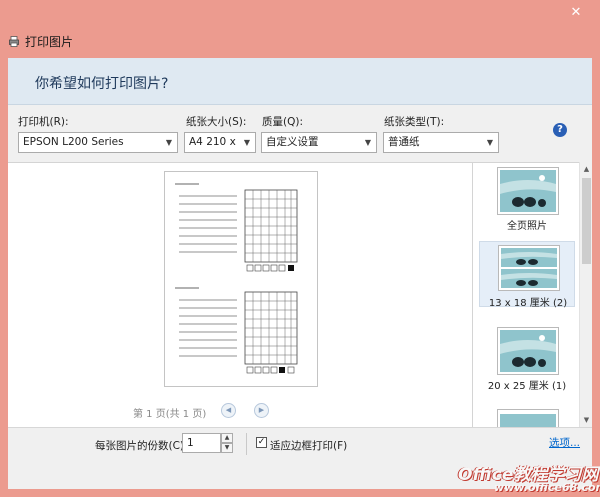 Image resolution: width=600 pixels, height=497 pixels. I want to click on paper-size-label: 纸张大小(S):, so click(216, 122).